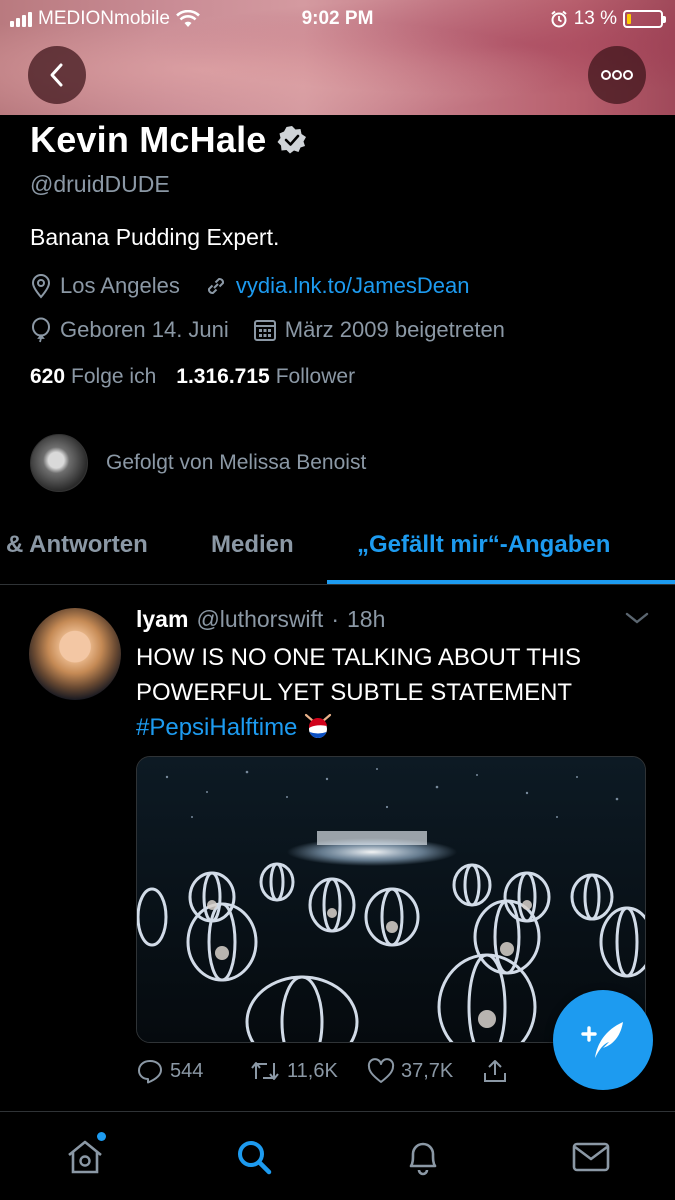  Describe the element at coordinates (252, 545) in the screenshot. I see `tab-media: Medien` at that location.